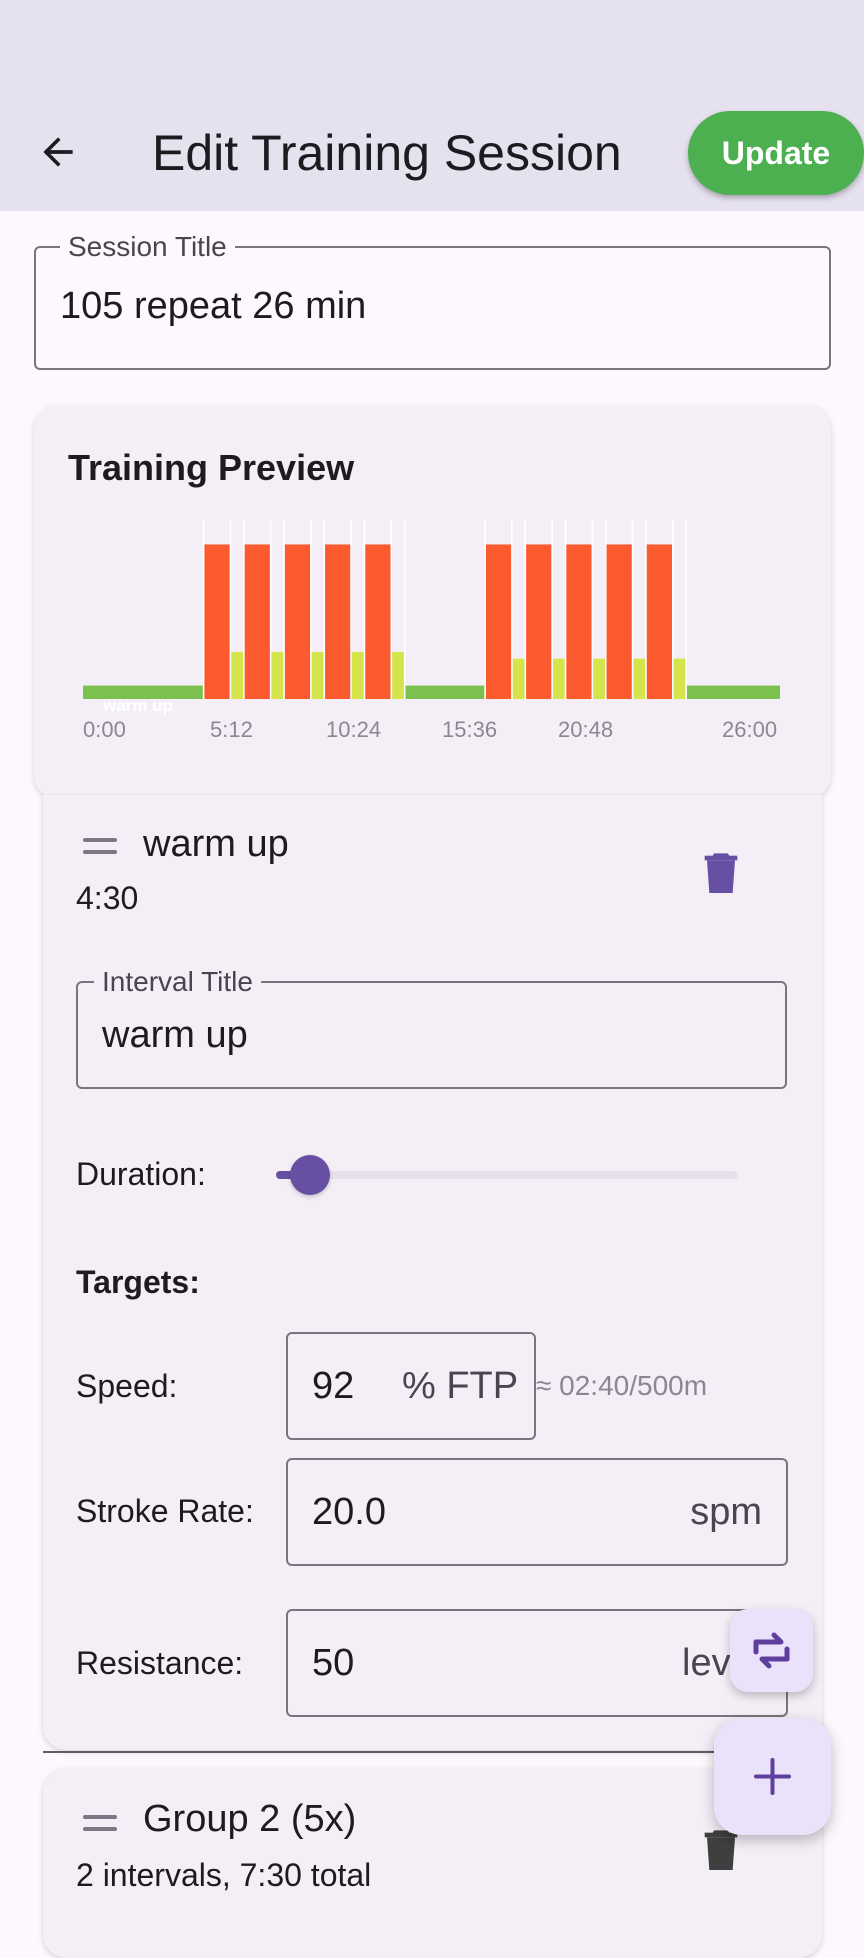 The image size is (864, 1958). What do you see at coordinates (721, 872) in the screenshot?
I see `trash-icon` at bounding box center [721, 872].